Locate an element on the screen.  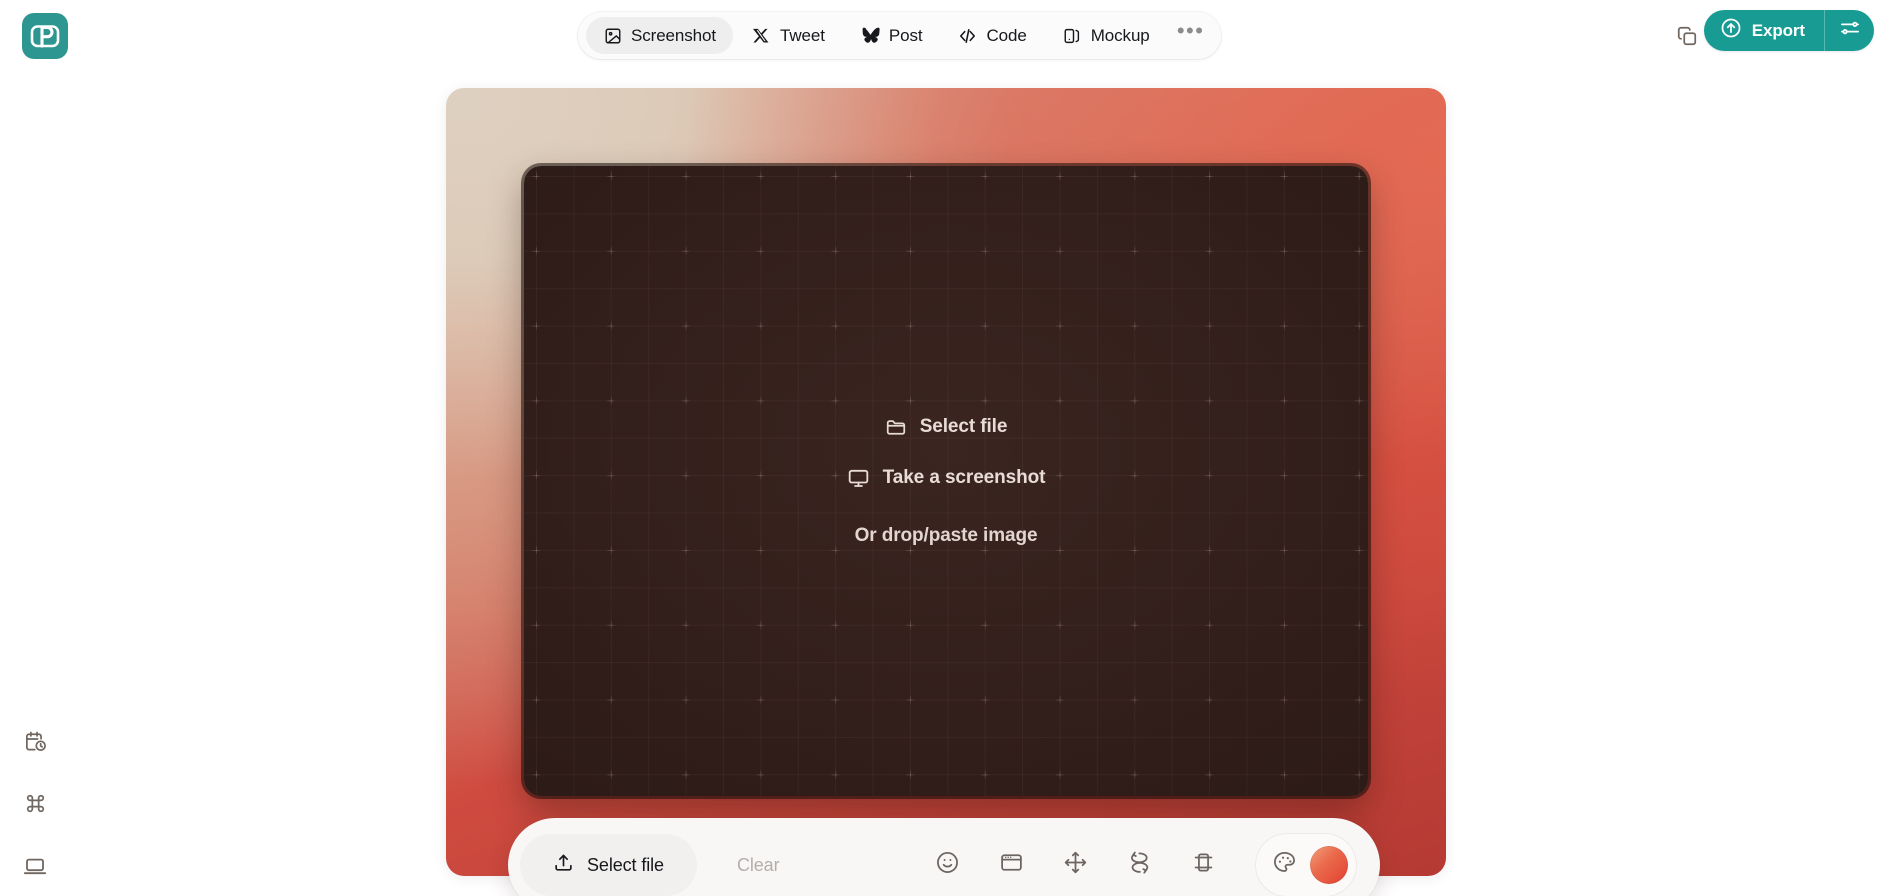
command-key-icon is located at coordinates (35, 806).